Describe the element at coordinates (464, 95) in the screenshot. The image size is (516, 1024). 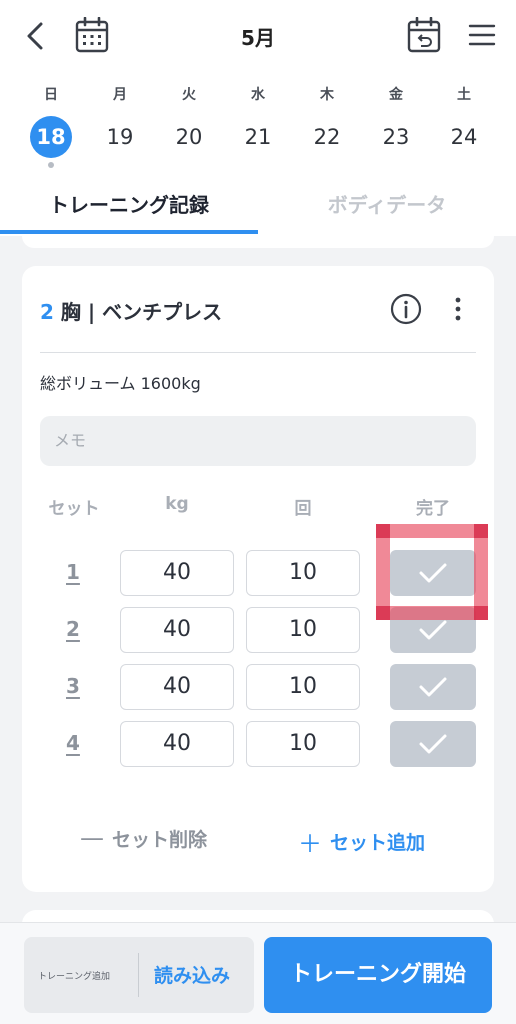
I see `weekday-label: 土` at that location.